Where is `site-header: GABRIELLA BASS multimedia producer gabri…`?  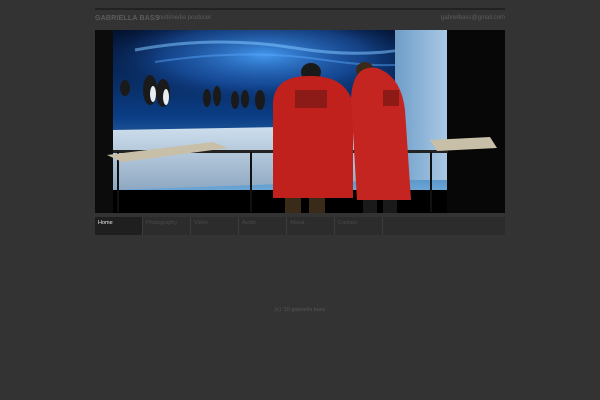
site-header: GABRIELLA BASS multimedia producer gabri… is located at coordinates (300, 20).